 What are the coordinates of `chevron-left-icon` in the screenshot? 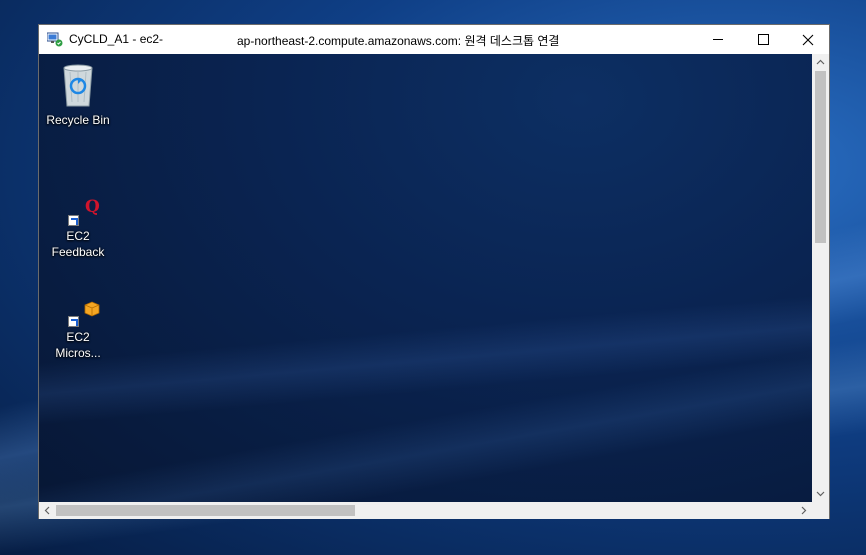 It's located at (47, 510).